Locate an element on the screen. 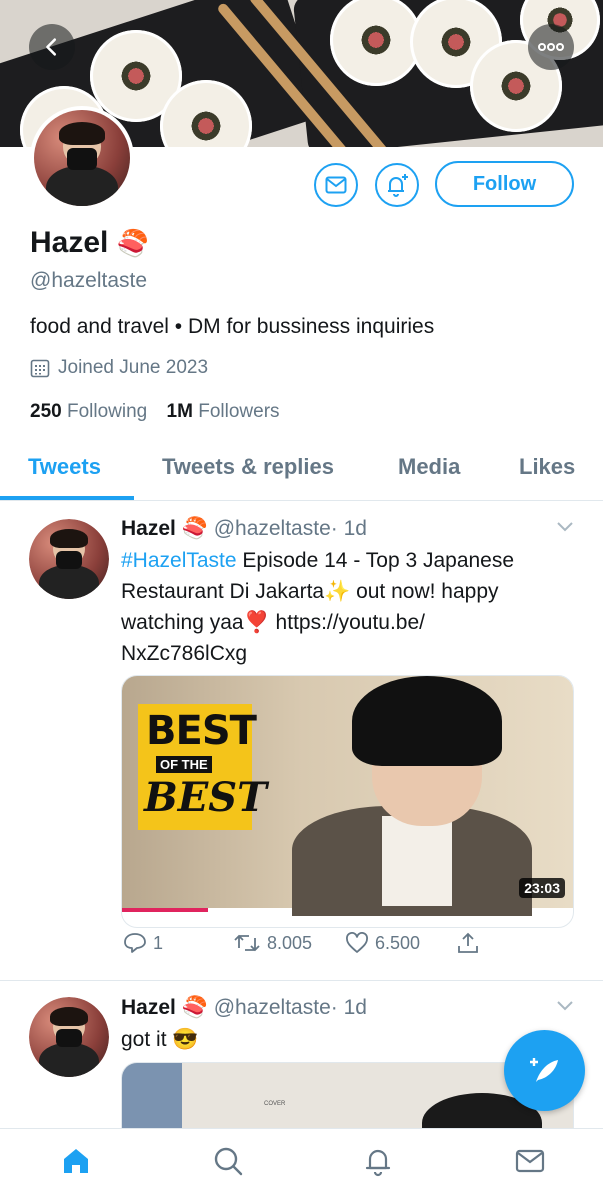 This screenshot has height=1201, width=603. nav-home is located at coordinates (76, 1163).